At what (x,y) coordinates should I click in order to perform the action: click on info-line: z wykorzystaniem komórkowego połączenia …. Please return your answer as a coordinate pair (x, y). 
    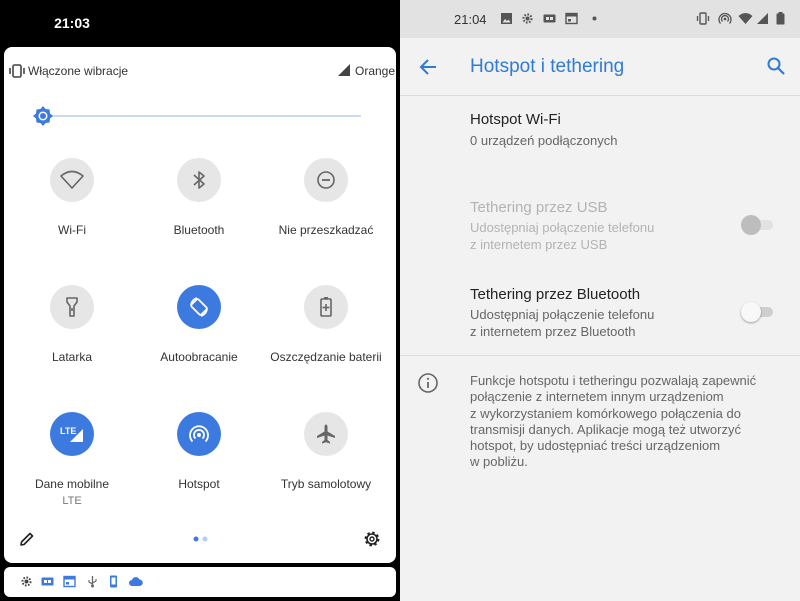
    Looking at the image, I should click on (605, 413).